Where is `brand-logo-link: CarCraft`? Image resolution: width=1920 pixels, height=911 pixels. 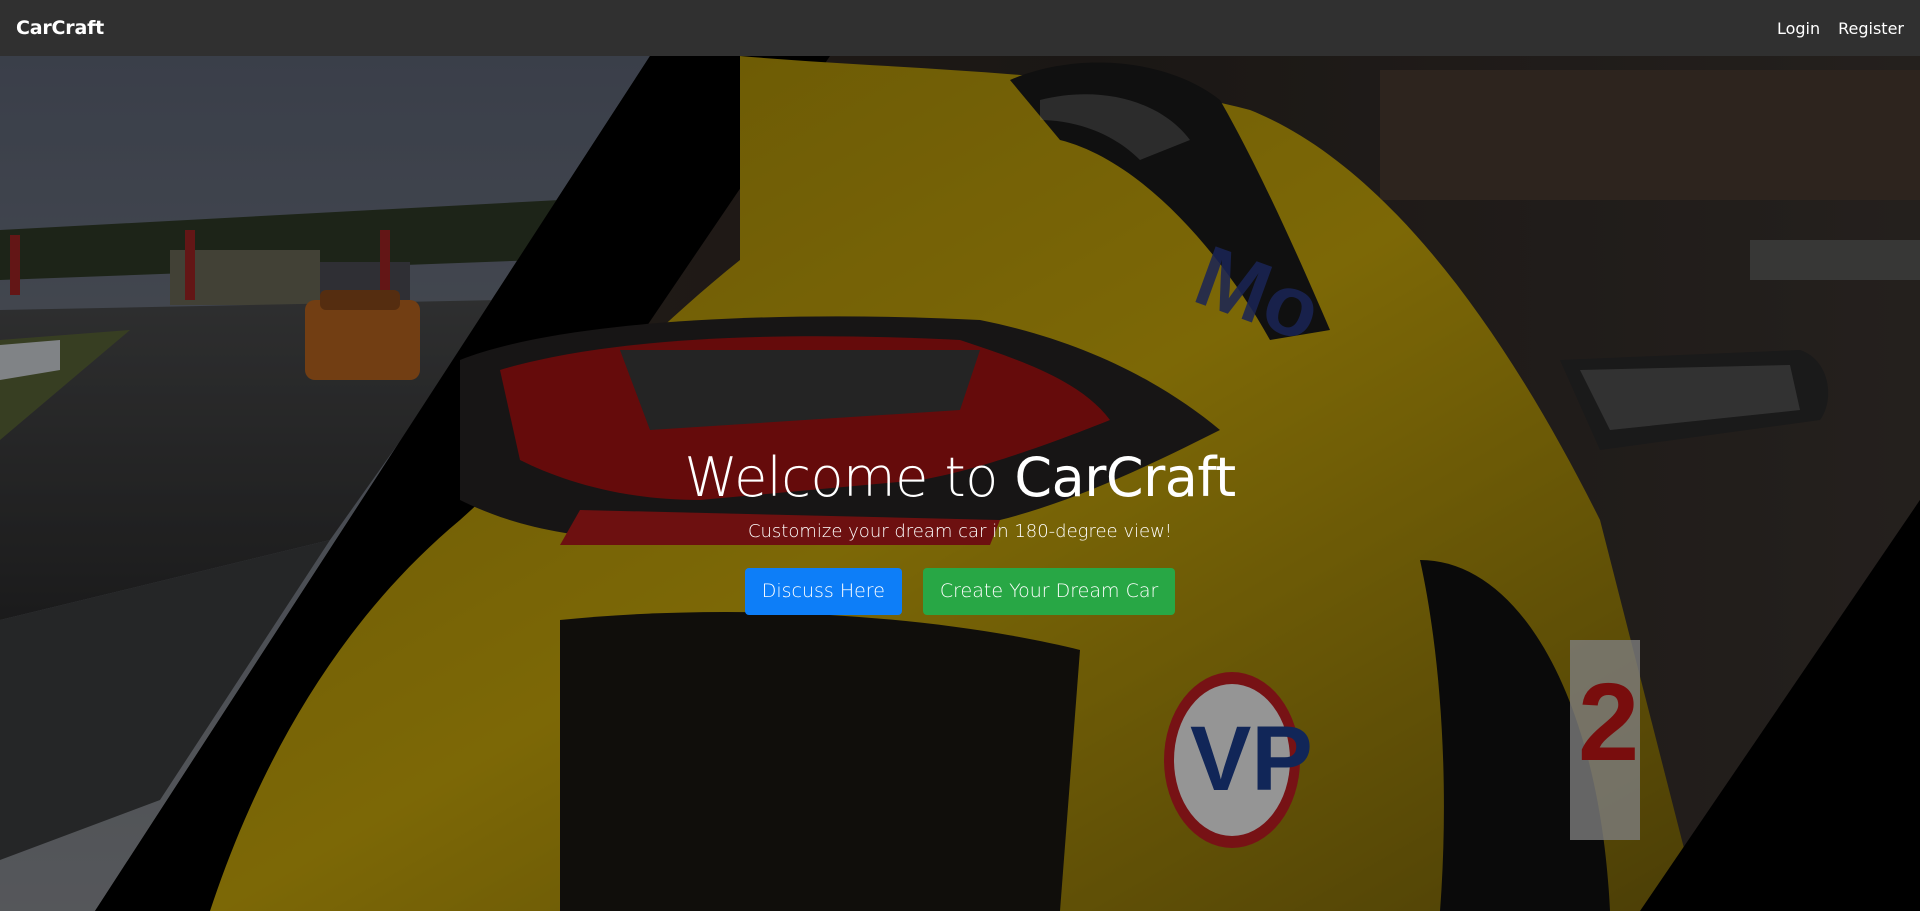 brand-logo-link: CarCraft is located at coordinates (60, 28).